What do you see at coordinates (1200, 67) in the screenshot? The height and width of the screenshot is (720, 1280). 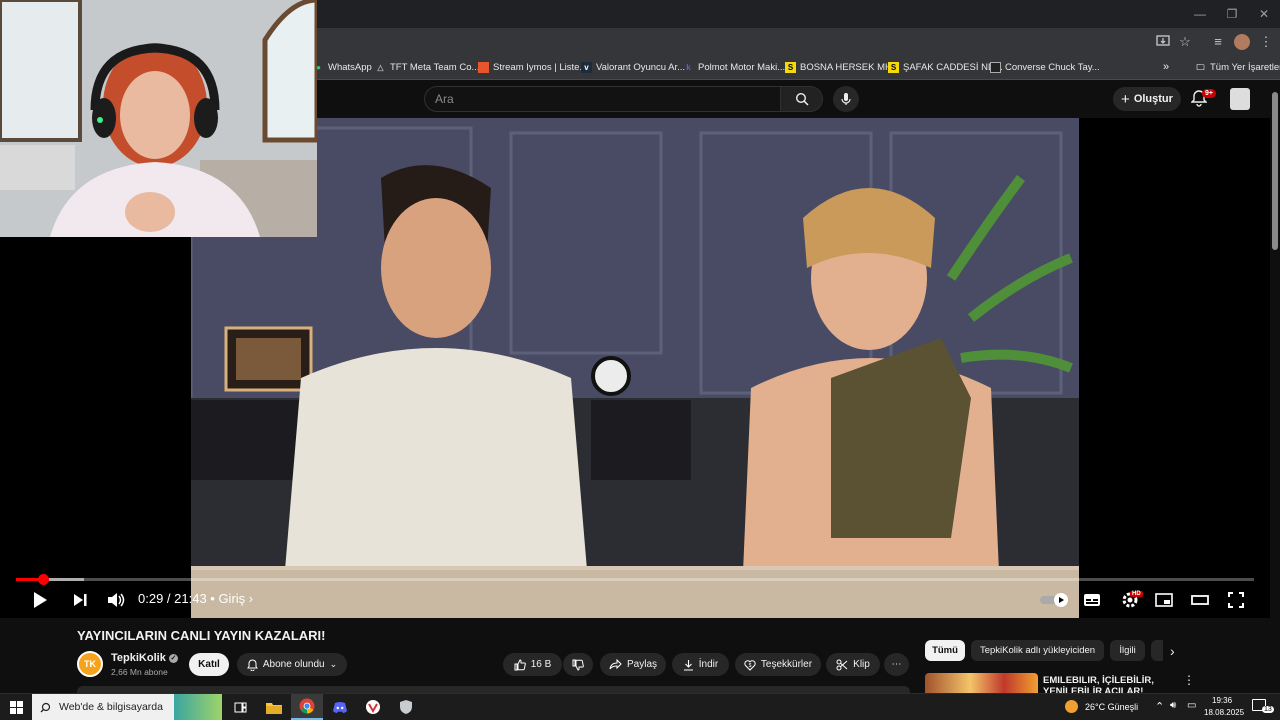 I see `folder-icon: 🗀` at bounding box center [1200, 67].